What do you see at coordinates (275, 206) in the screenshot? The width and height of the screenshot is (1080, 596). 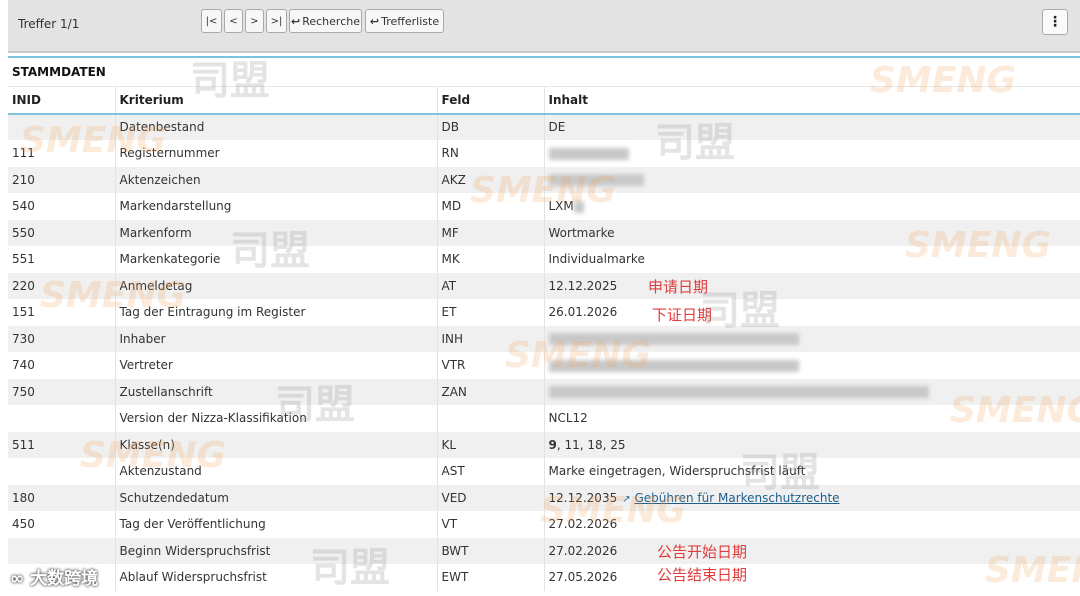 I see `kriterium-cell: Markendarstellung` at bounding box center [275, 206].